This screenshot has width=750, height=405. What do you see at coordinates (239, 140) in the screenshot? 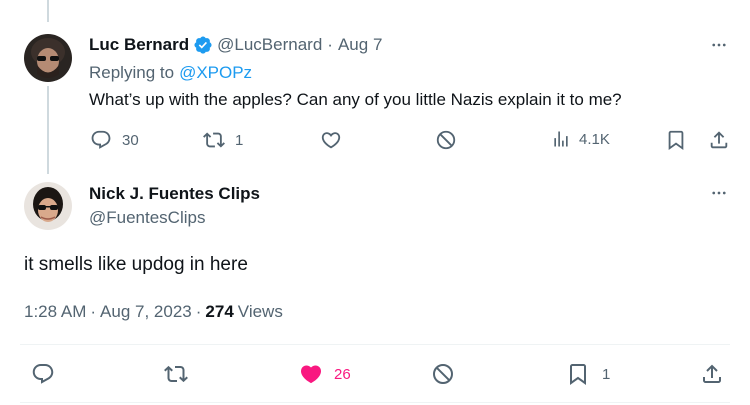
I see `repost-count: 1` at bounding box center [239, 140].